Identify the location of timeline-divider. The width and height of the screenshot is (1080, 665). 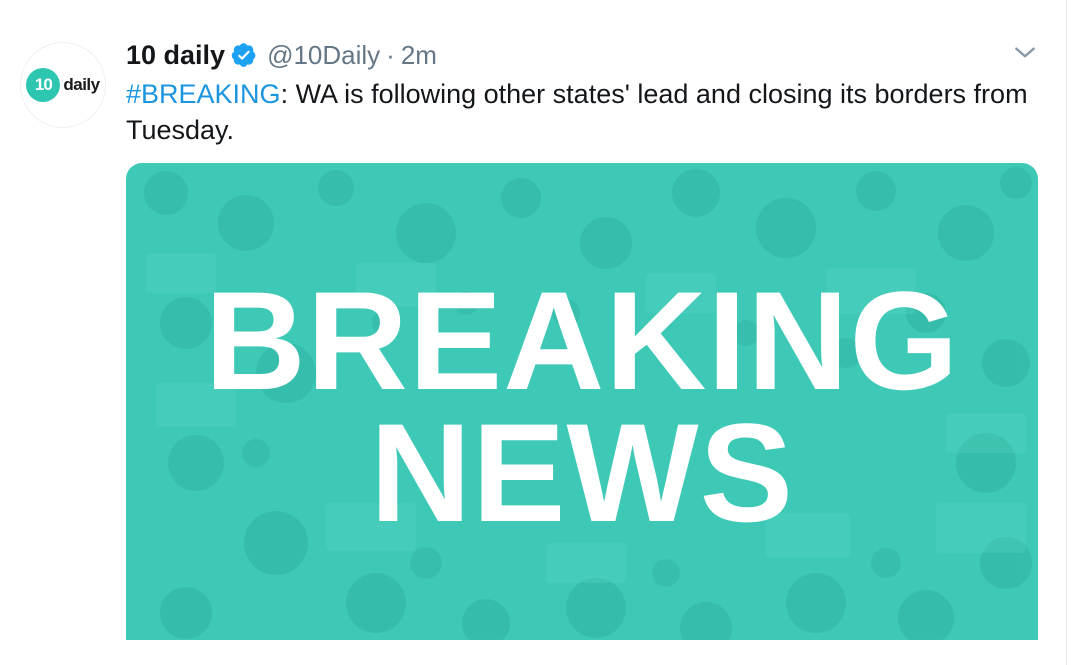
(1066, 332).